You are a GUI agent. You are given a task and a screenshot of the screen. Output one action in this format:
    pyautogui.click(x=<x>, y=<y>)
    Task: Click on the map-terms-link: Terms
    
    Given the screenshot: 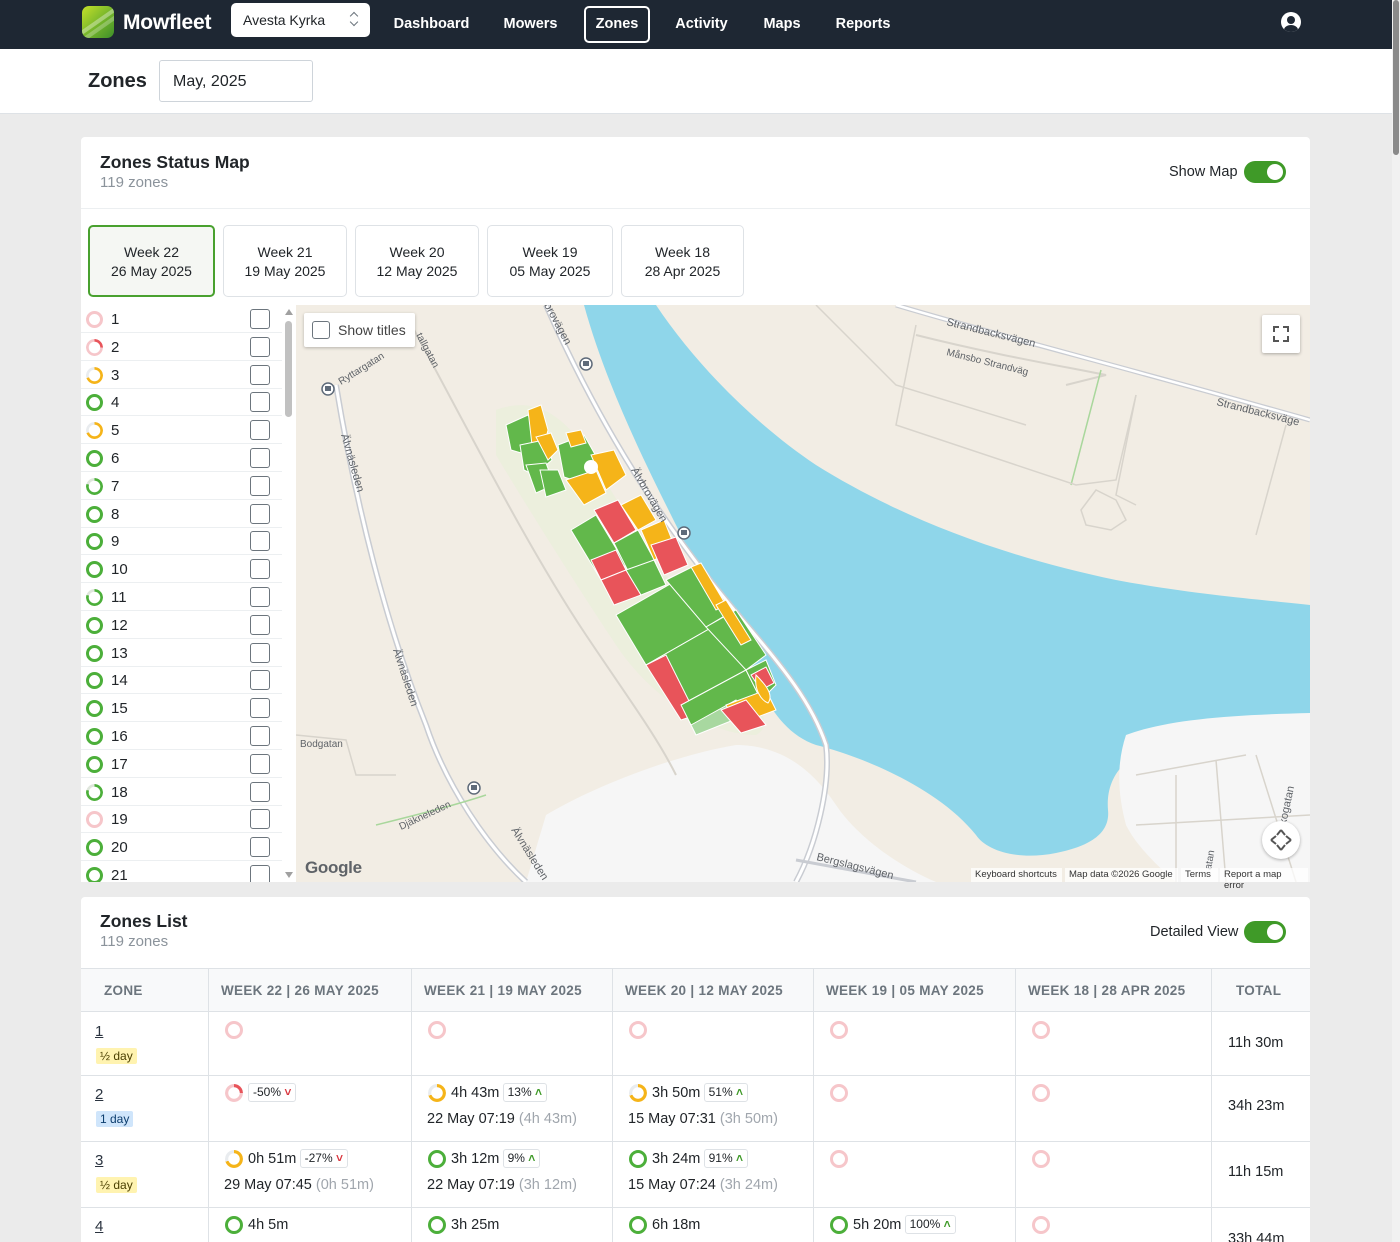 What is the action you would take?
    pyautogui.click(x=1199, y=875)
    